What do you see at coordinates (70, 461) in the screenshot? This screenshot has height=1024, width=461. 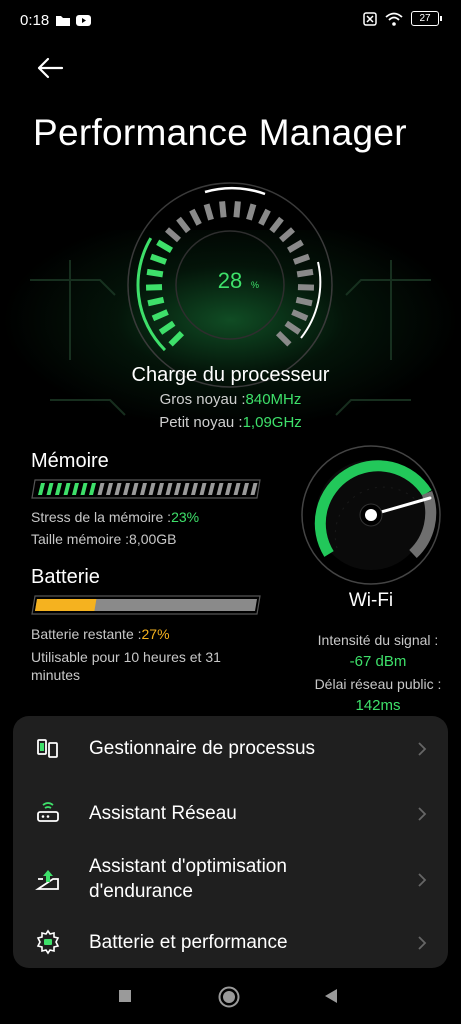 I see `memory-title: Mémoire` at bounding box center [70, 461].